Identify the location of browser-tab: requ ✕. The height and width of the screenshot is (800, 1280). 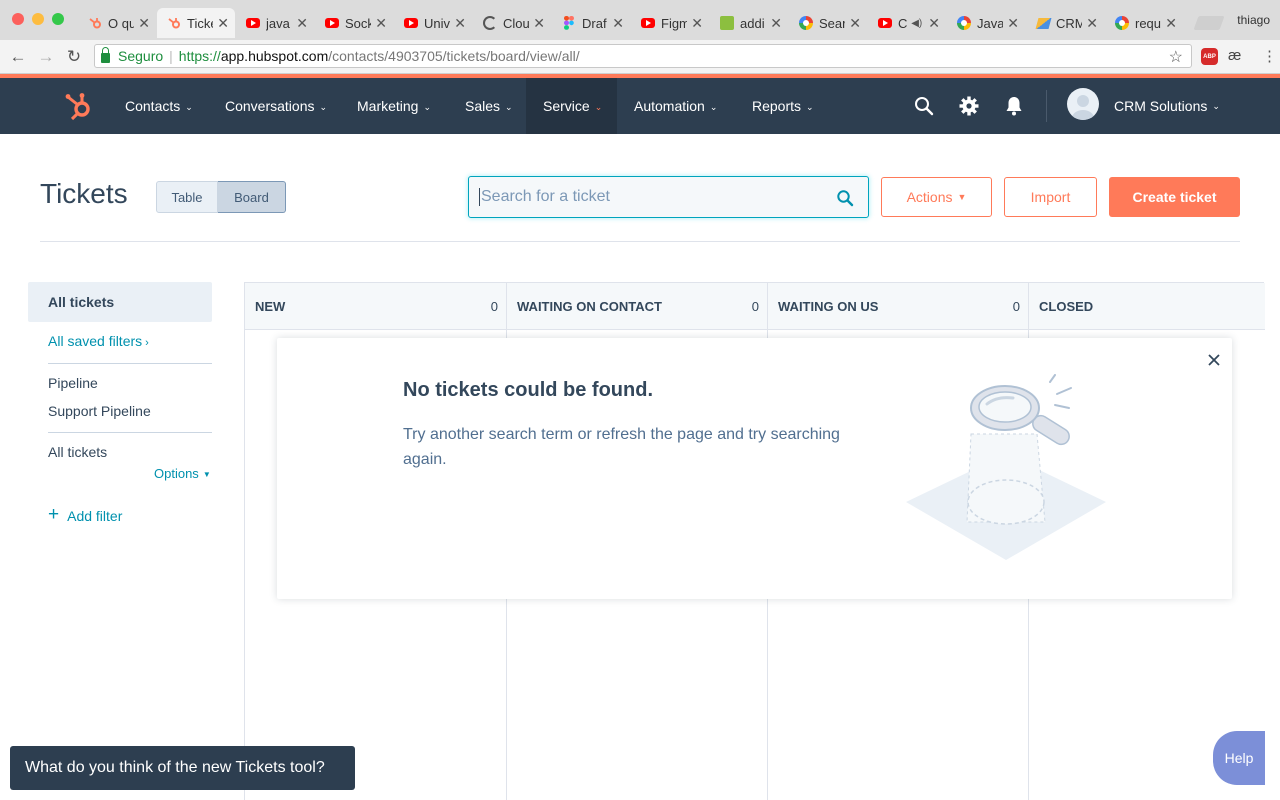
(1144, 23).